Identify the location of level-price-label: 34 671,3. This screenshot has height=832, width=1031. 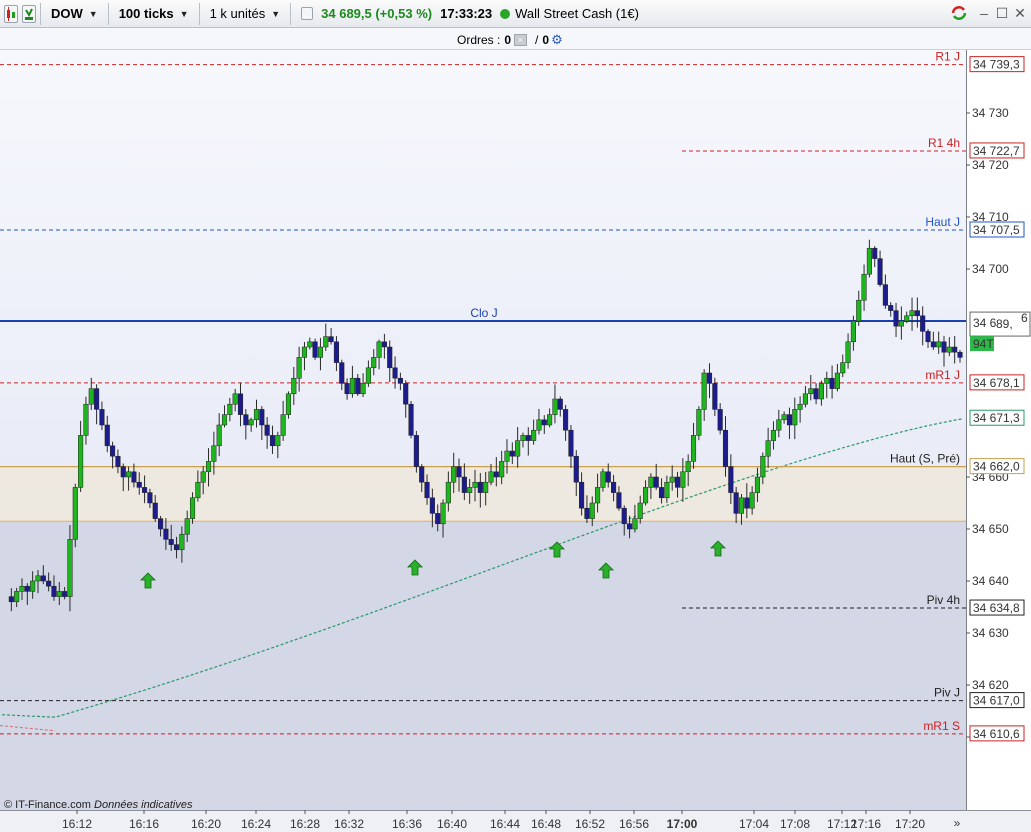
(996, 418).